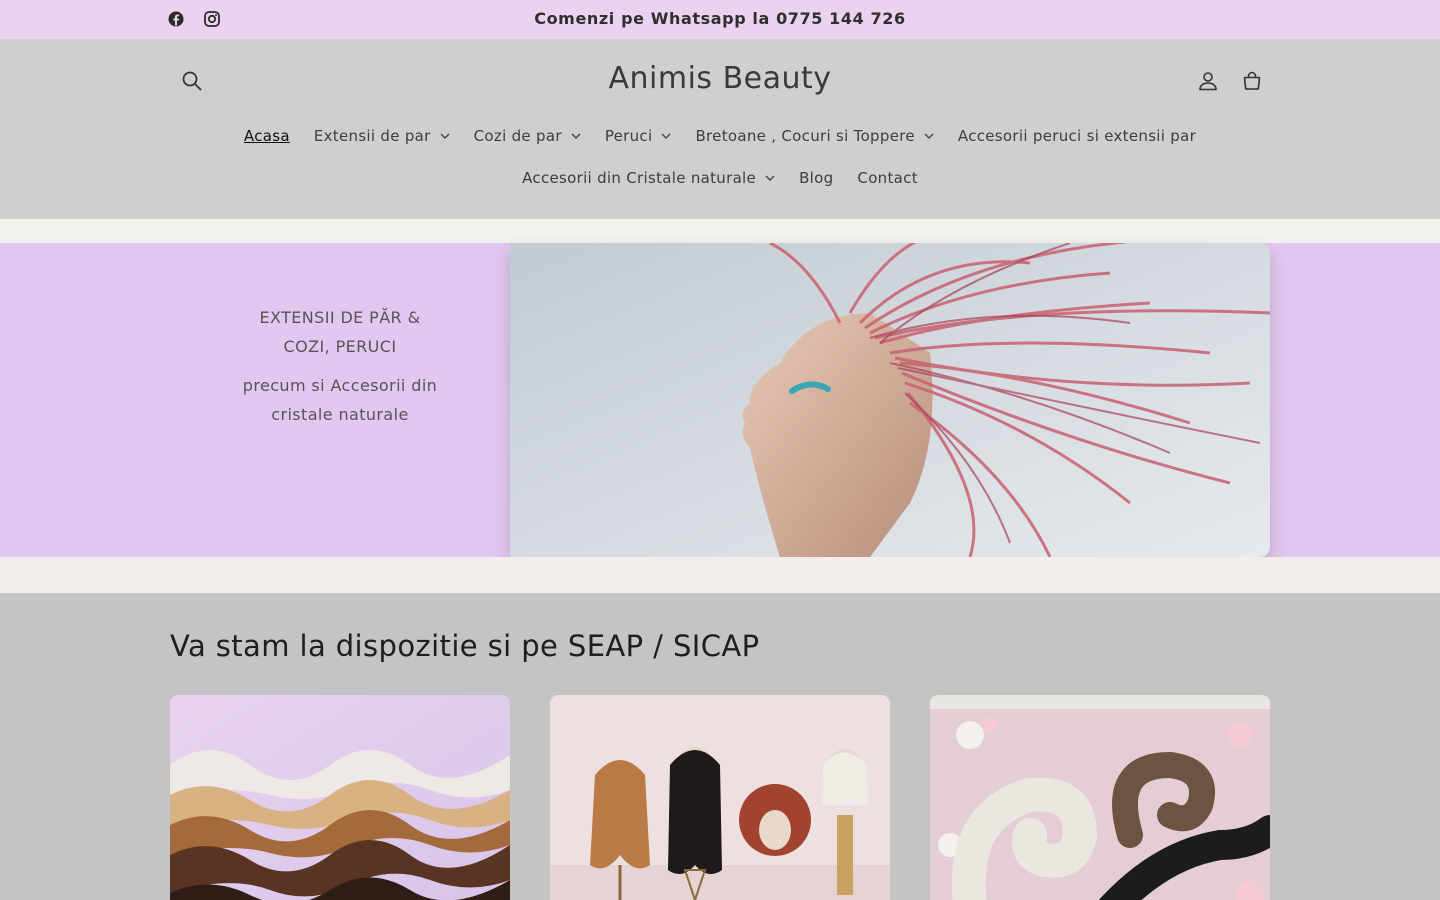 This screenshot has width=1440, height=900. I want to click on hero-title-line-1: EXTENSII DE PĂR &, so click(340, 317).